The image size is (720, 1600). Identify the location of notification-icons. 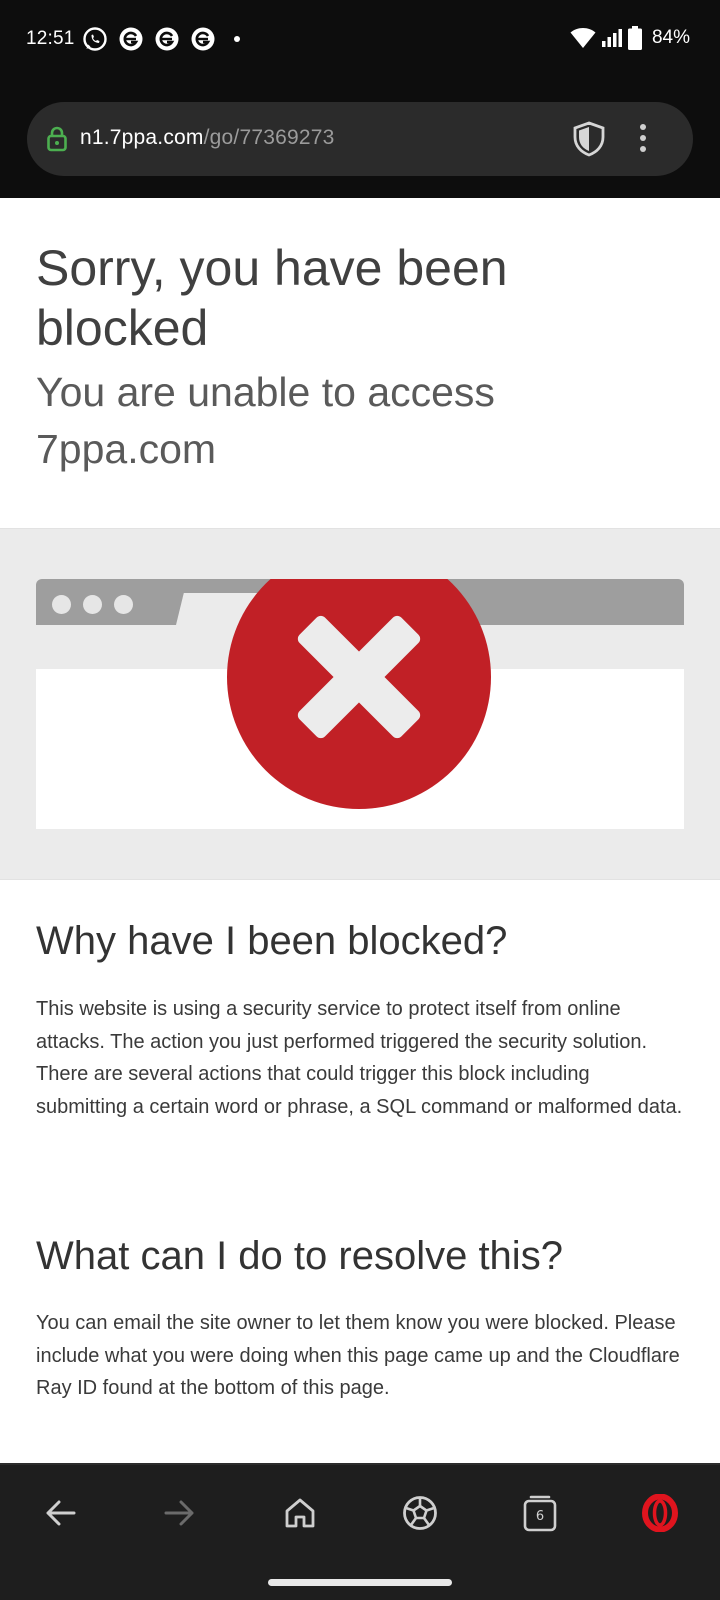
(161, 39).